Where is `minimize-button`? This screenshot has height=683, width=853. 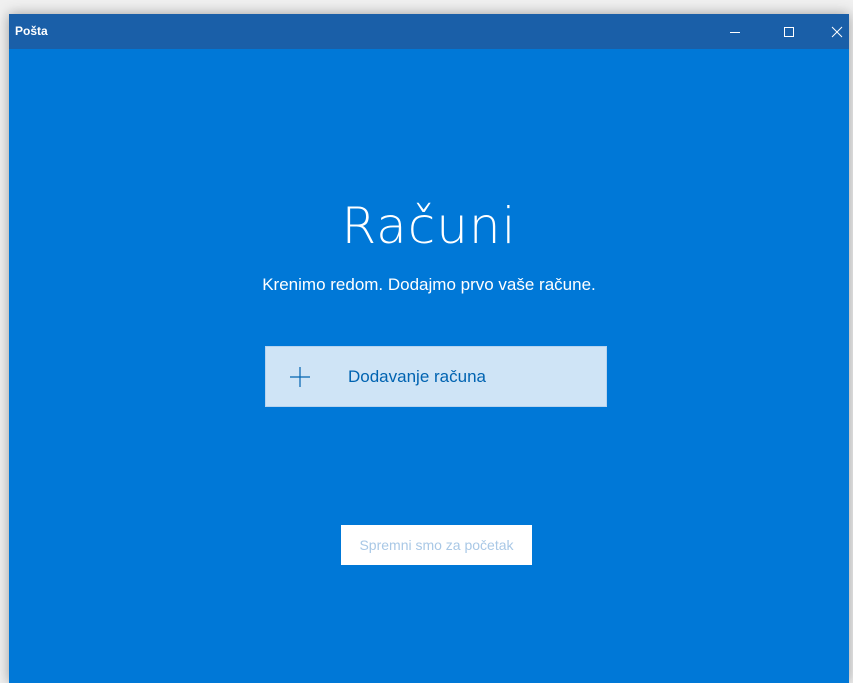
minimize-button is located at coordinates (735, 31).